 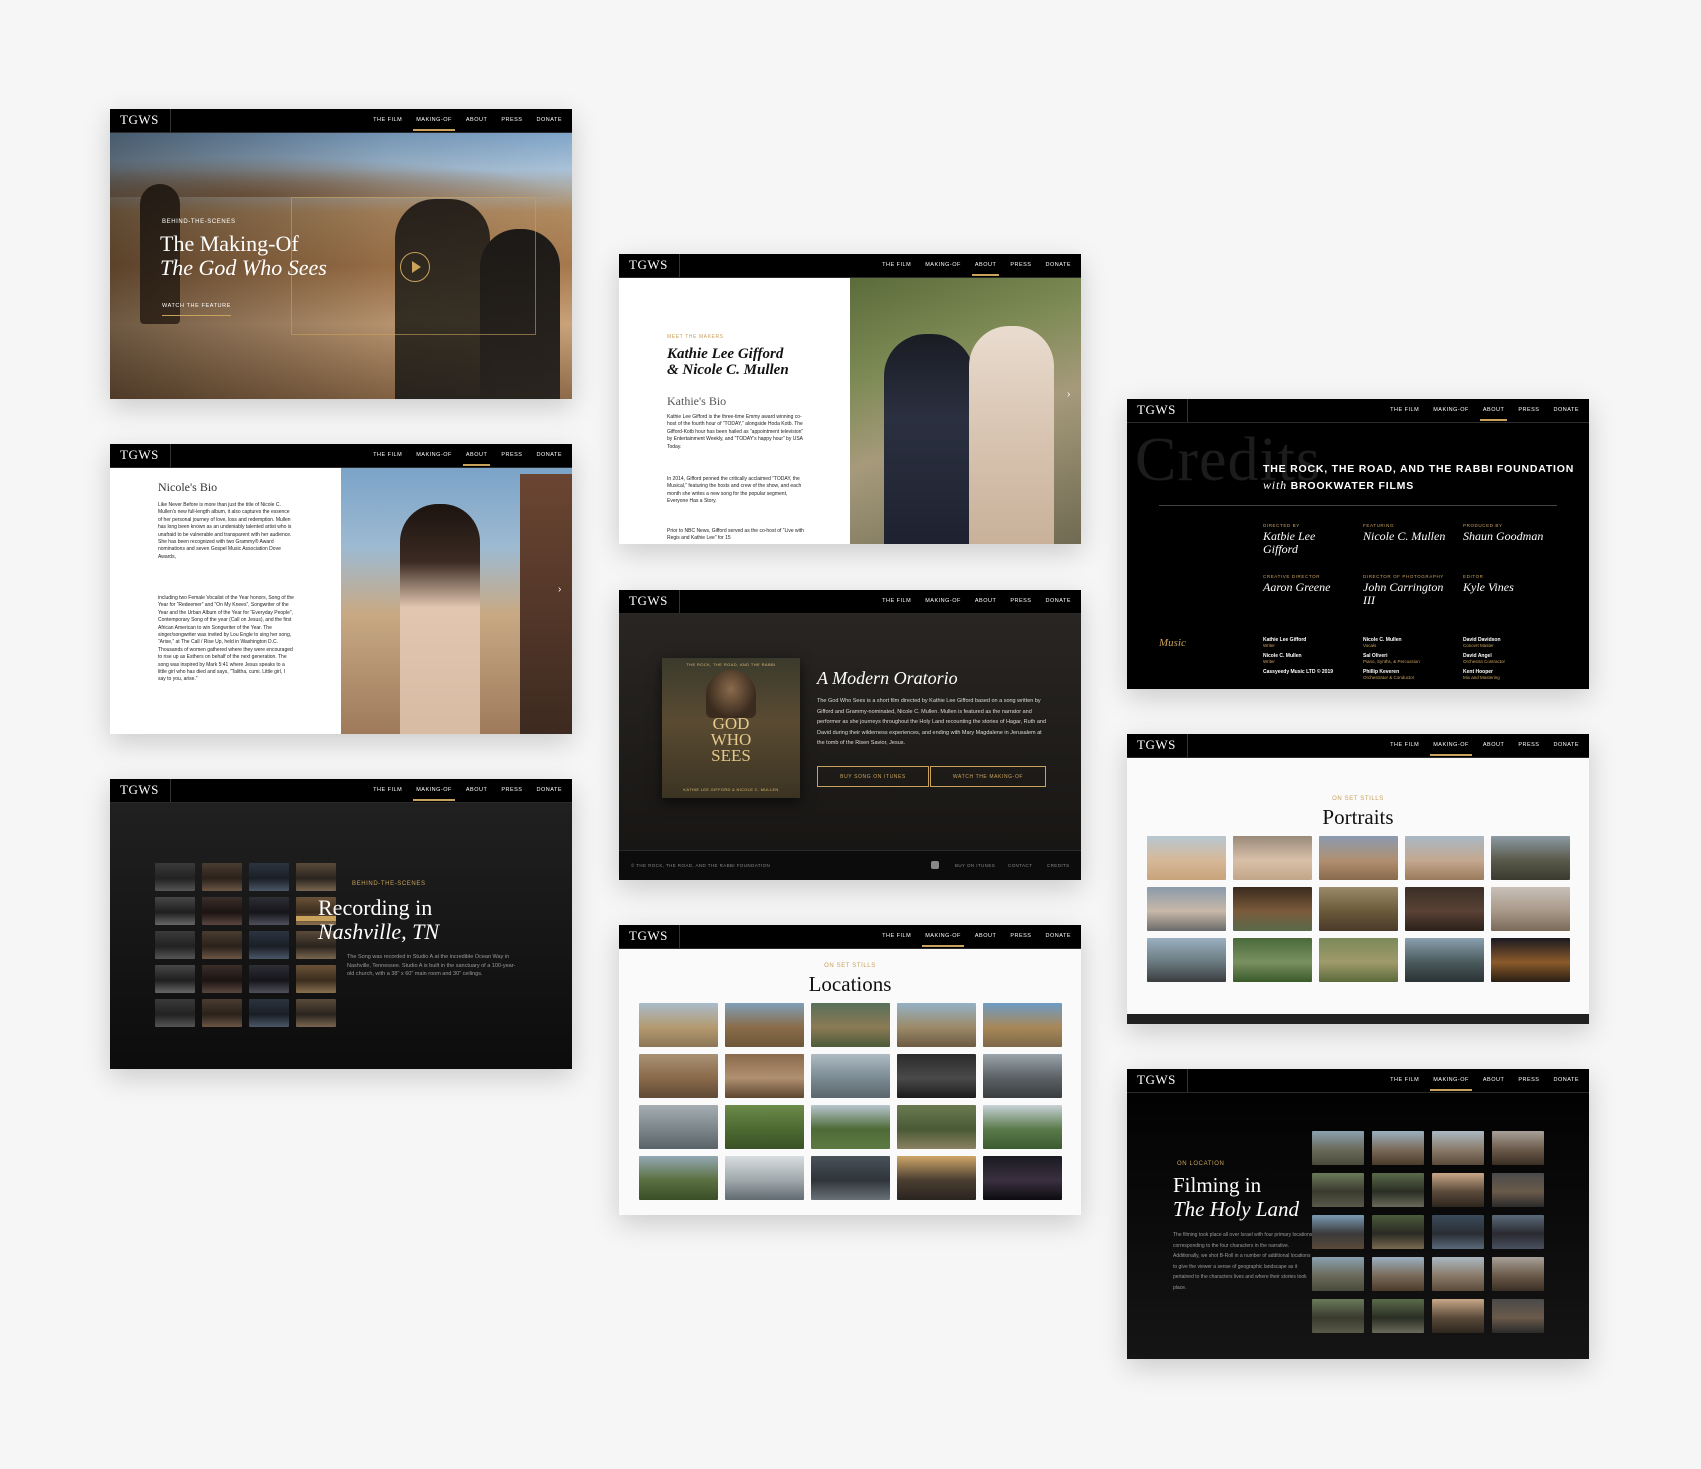 I want to click on footer-contact: CONTACT, so click(x=1020, y=865).